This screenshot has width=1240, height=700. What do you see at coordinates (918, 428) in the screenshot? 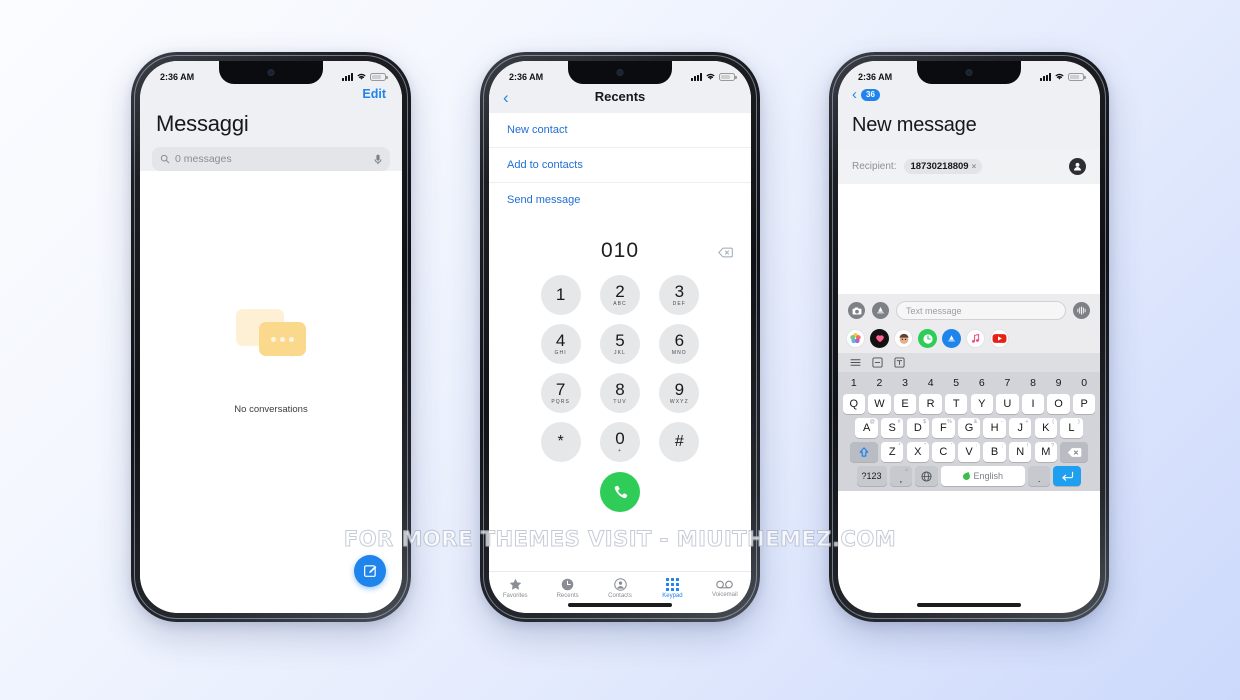
I see `key-d: $ D` at bounding box center [918, 428].